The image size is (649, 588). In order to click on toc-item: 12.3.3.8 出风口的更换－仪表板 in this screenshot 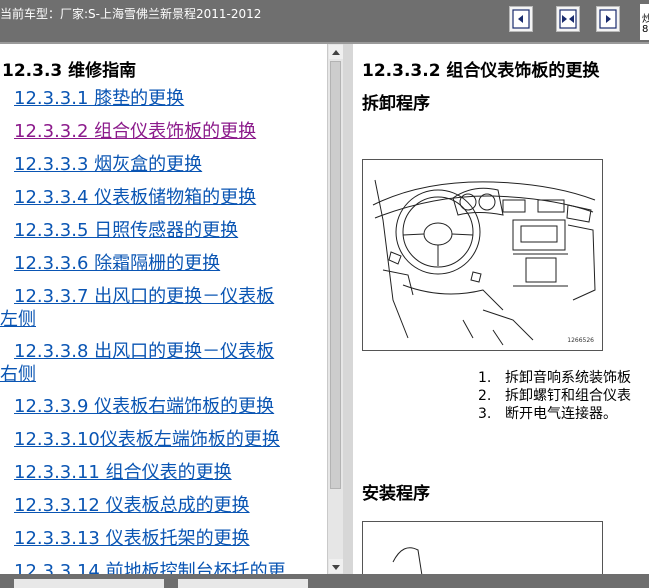, I will do `click(144, 351)`.